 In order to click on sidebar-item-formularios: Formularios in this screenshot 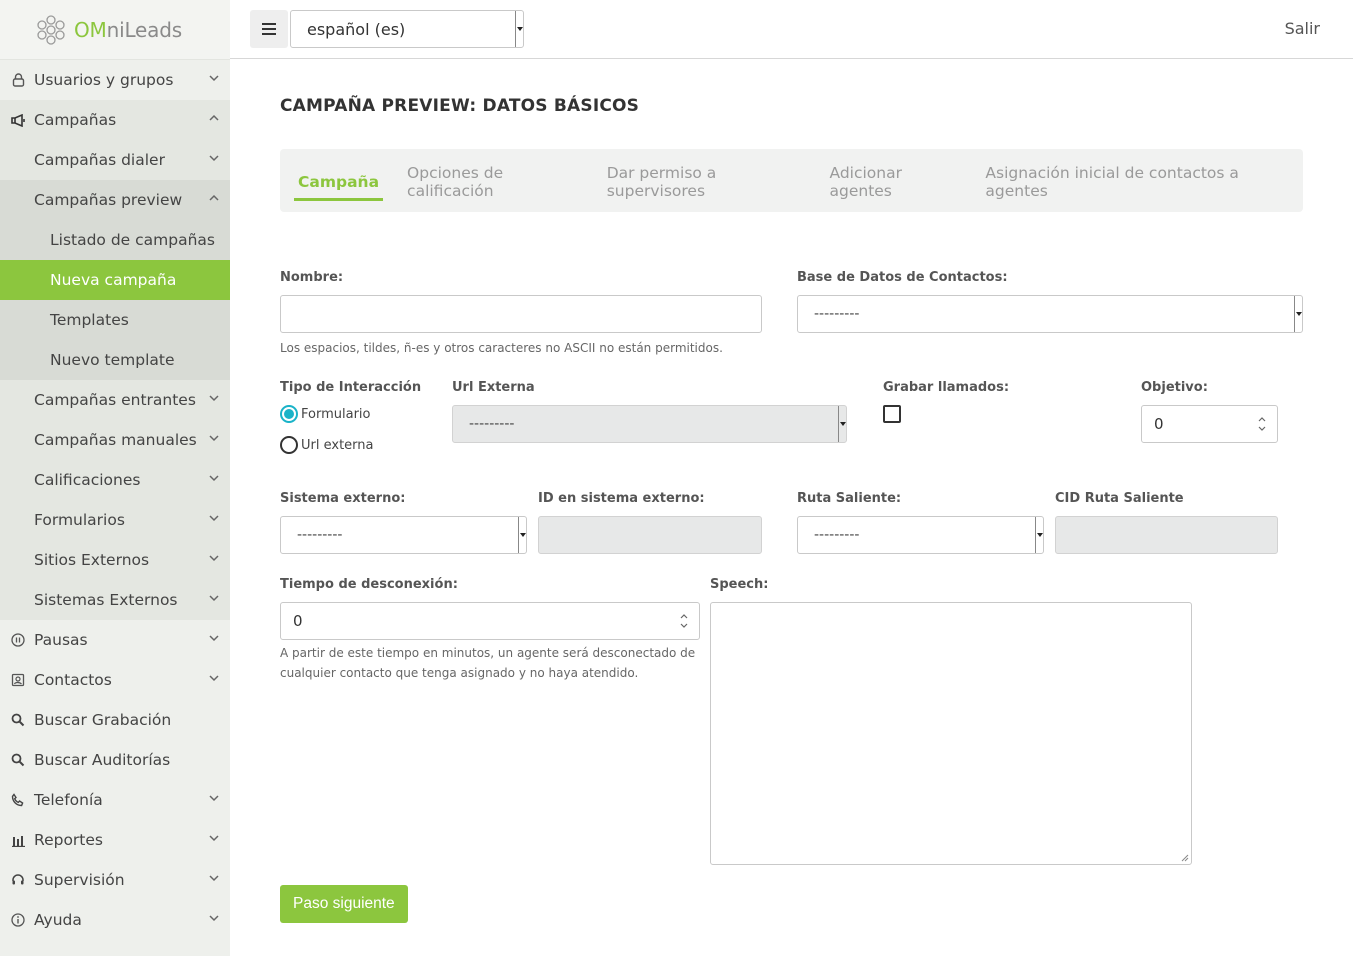, I will do `click(115, 520)`.